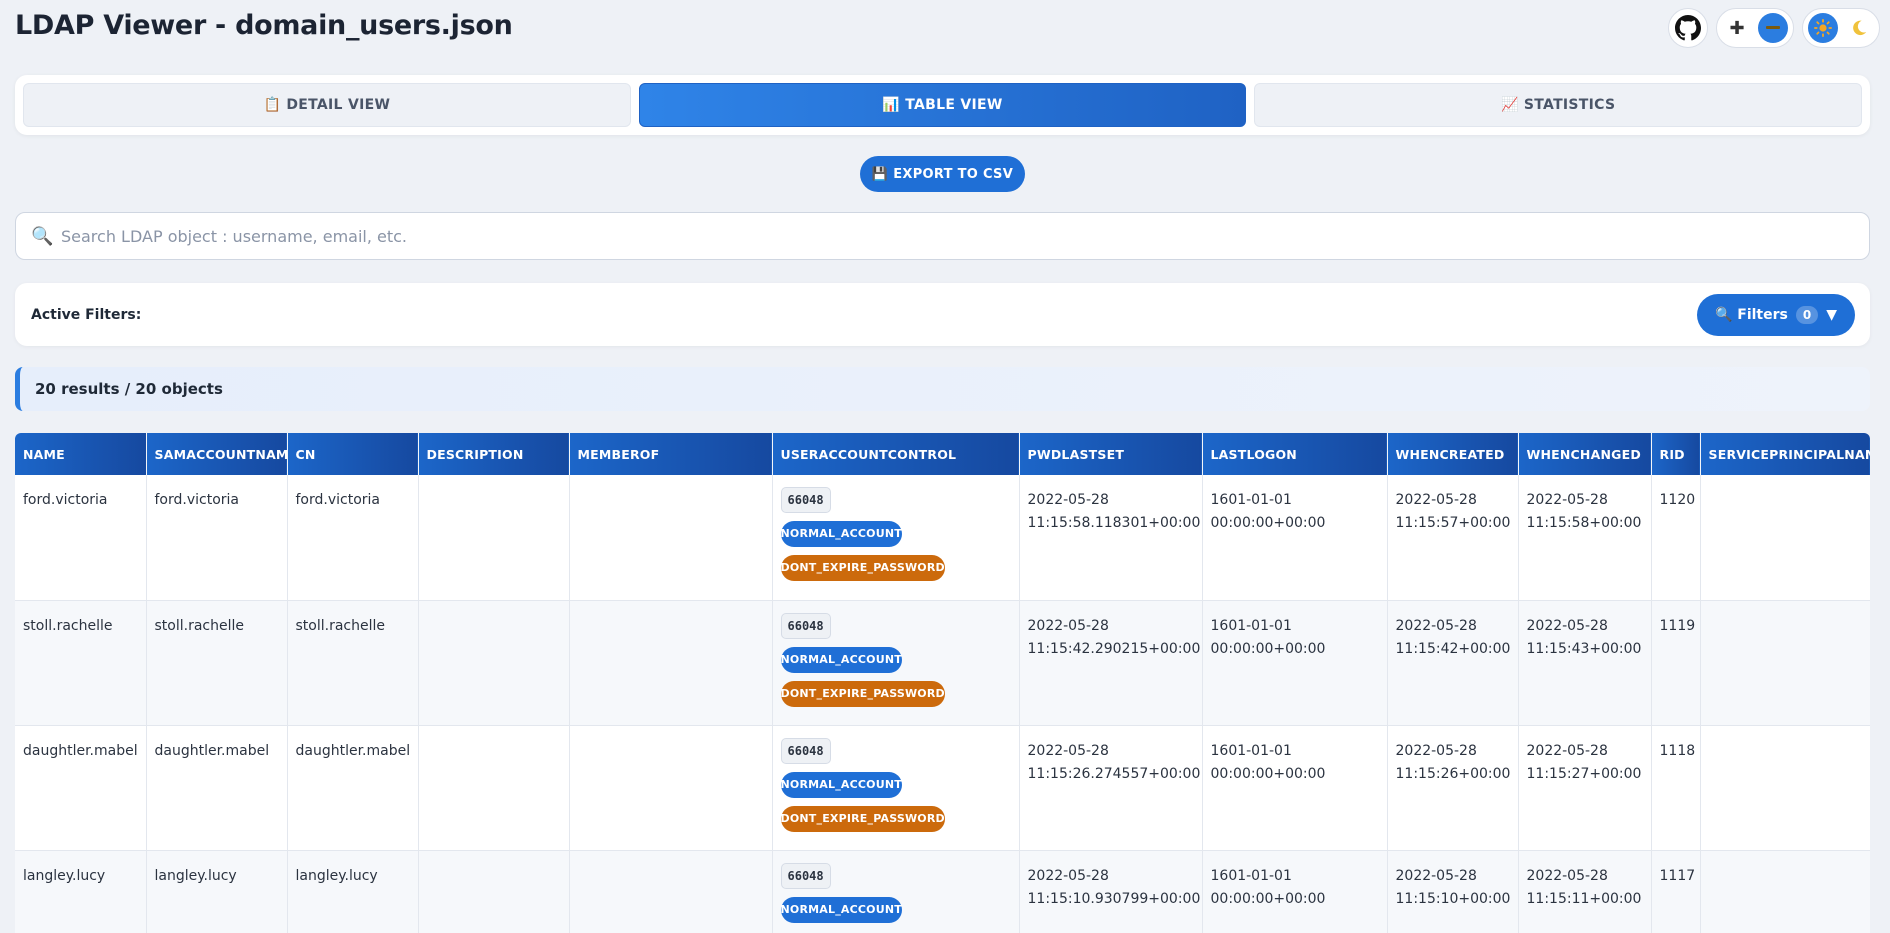 Image resolution: width=1890 pixels, height=933 pixels. I want to click on cell-name: daughtler.mabel, so click(81, 788).